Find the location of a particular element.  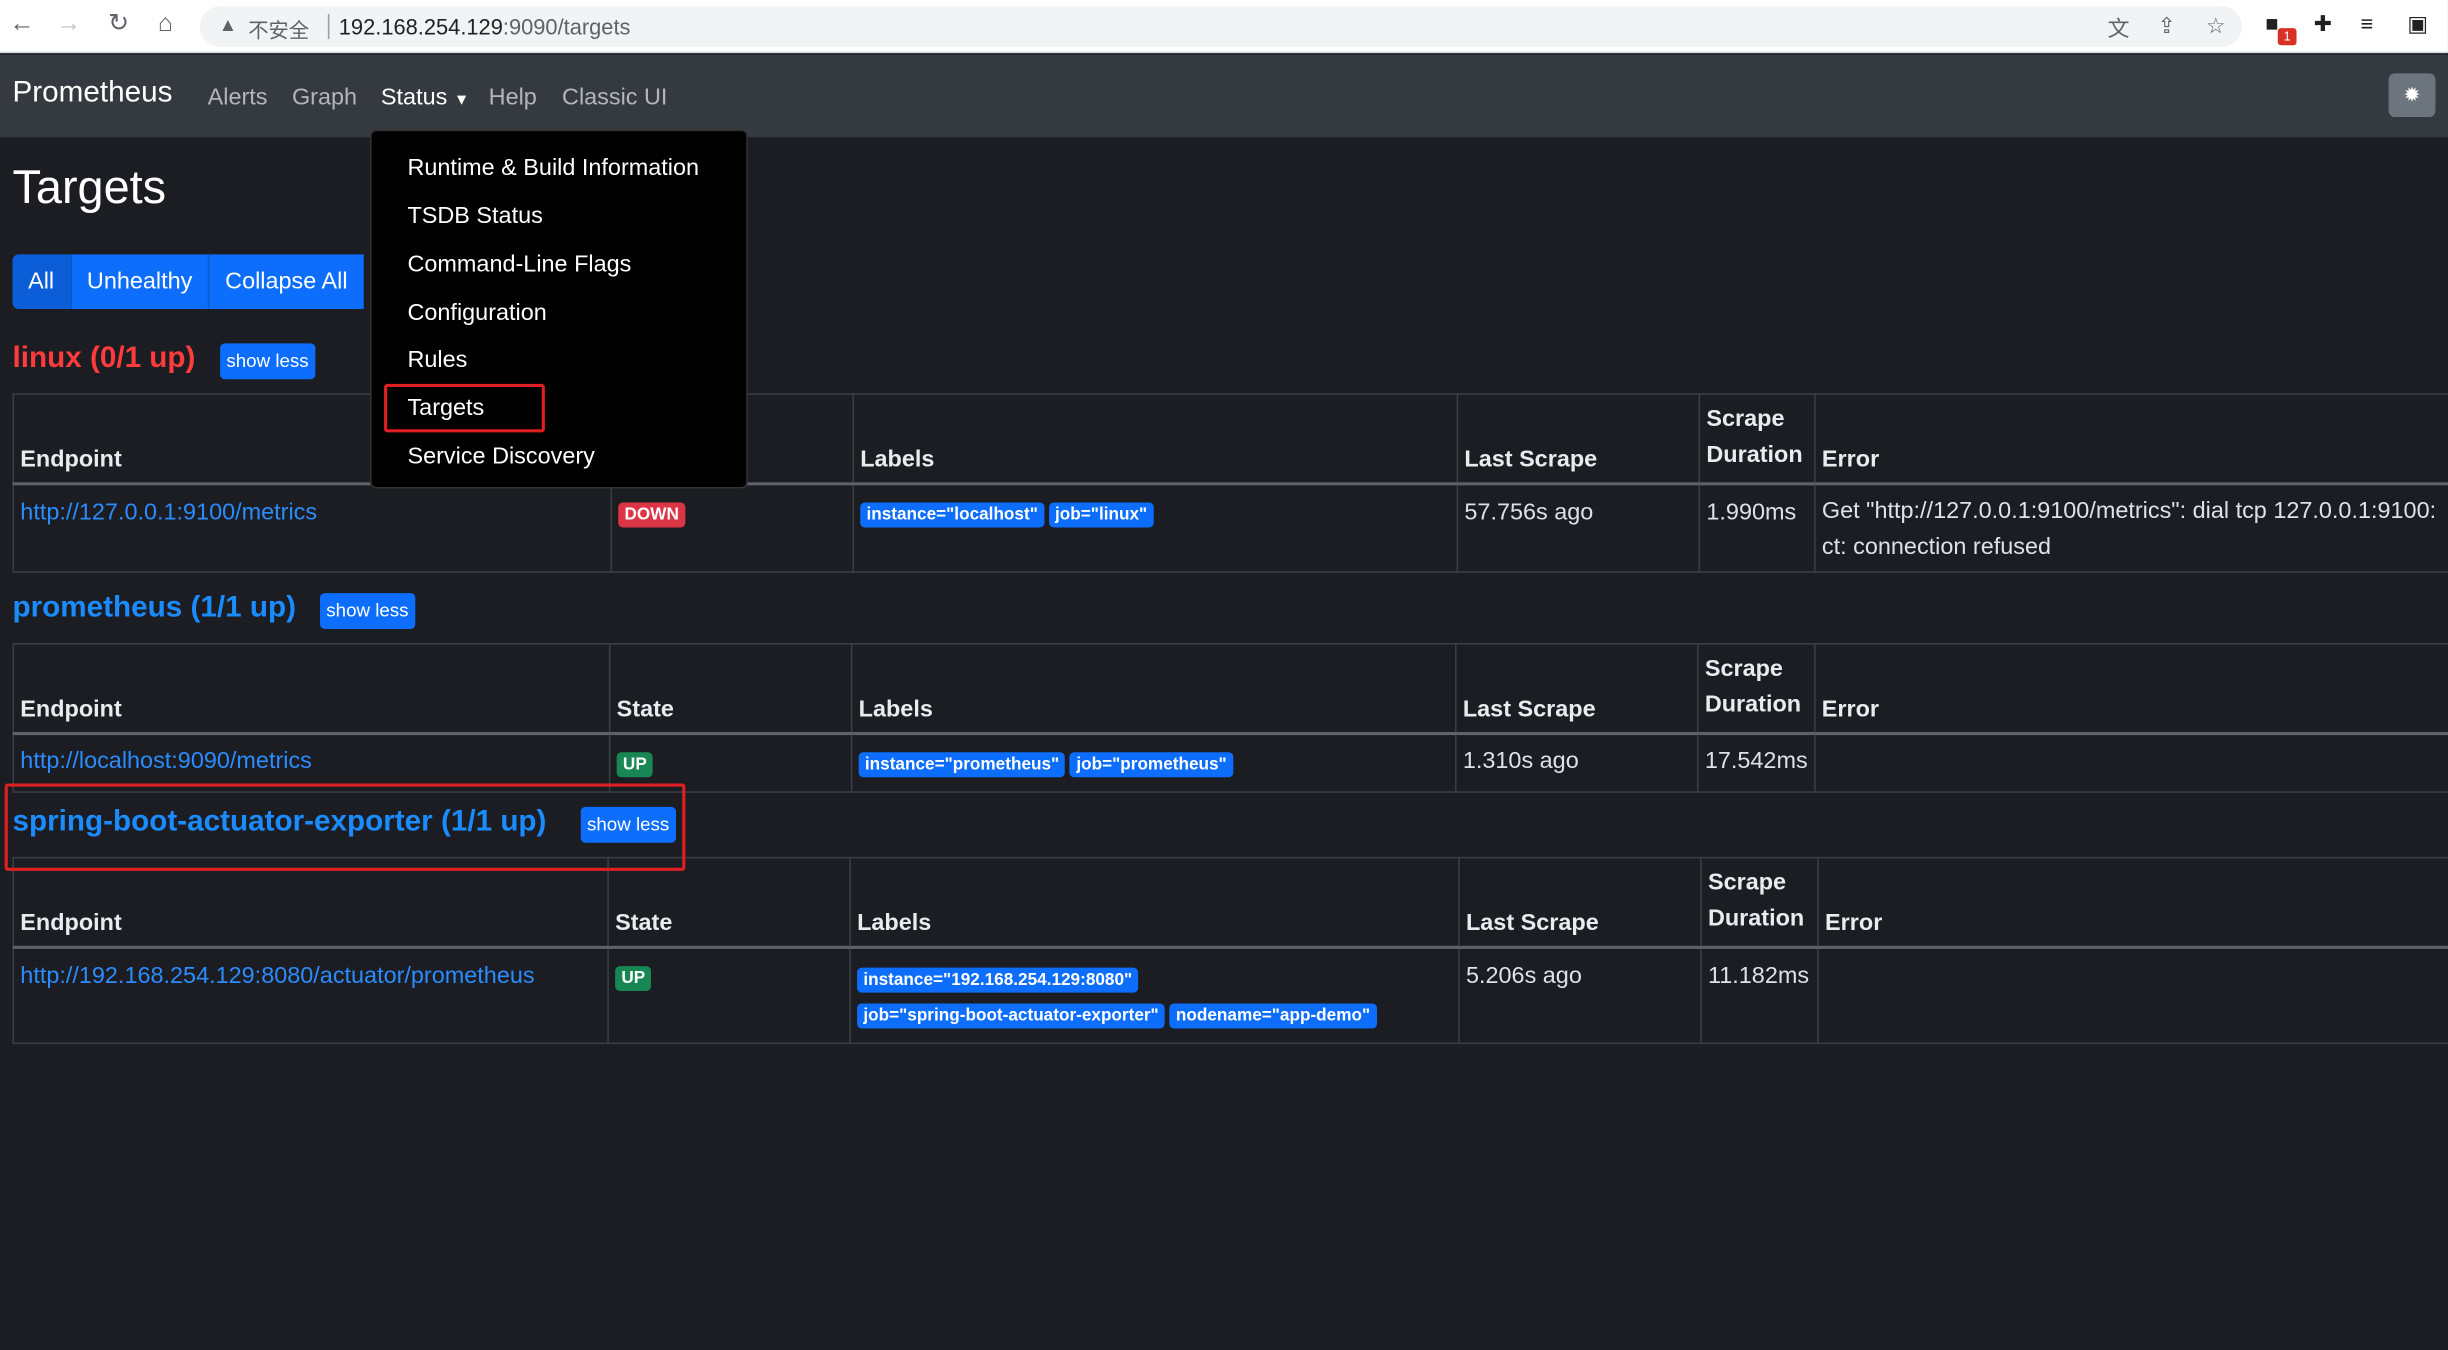

nav-alerts: Alerts is located at coordinates (238, 97).